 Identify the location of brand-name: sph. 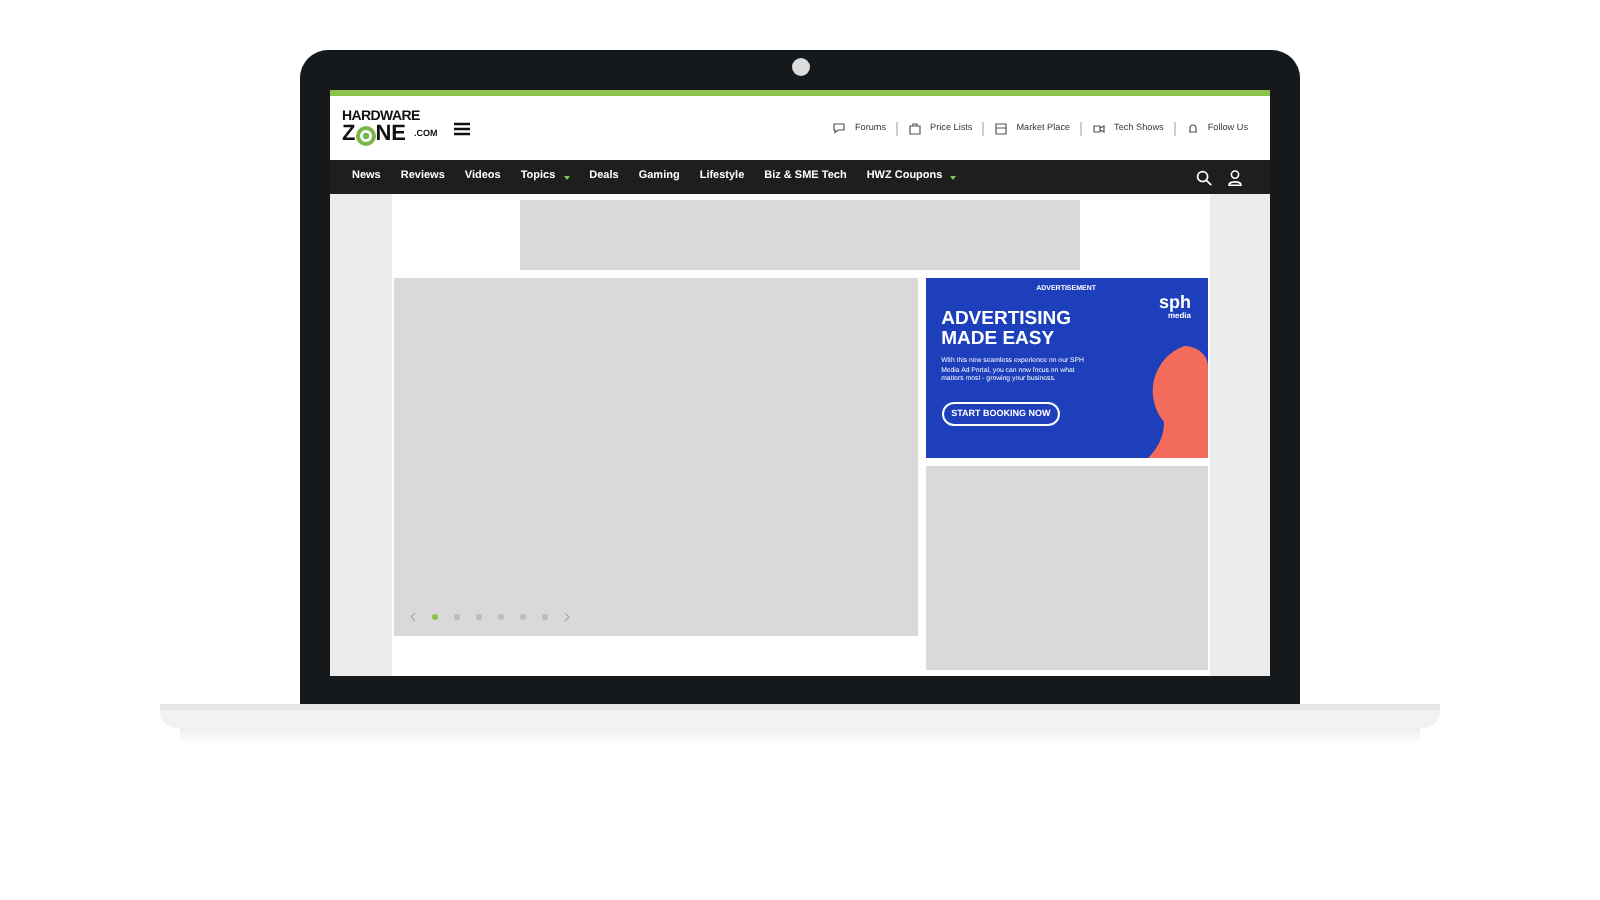
(1174, 303).